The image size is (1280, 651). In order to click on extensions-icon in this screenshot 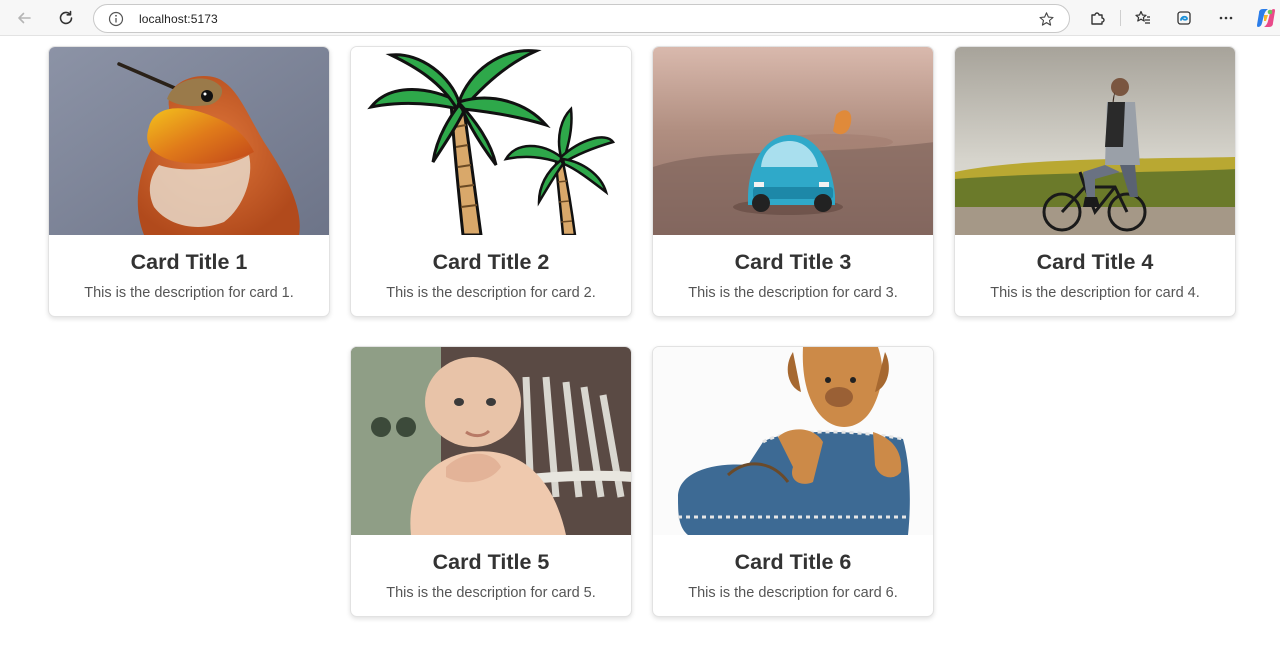, I will do `click(1098, 18)`.